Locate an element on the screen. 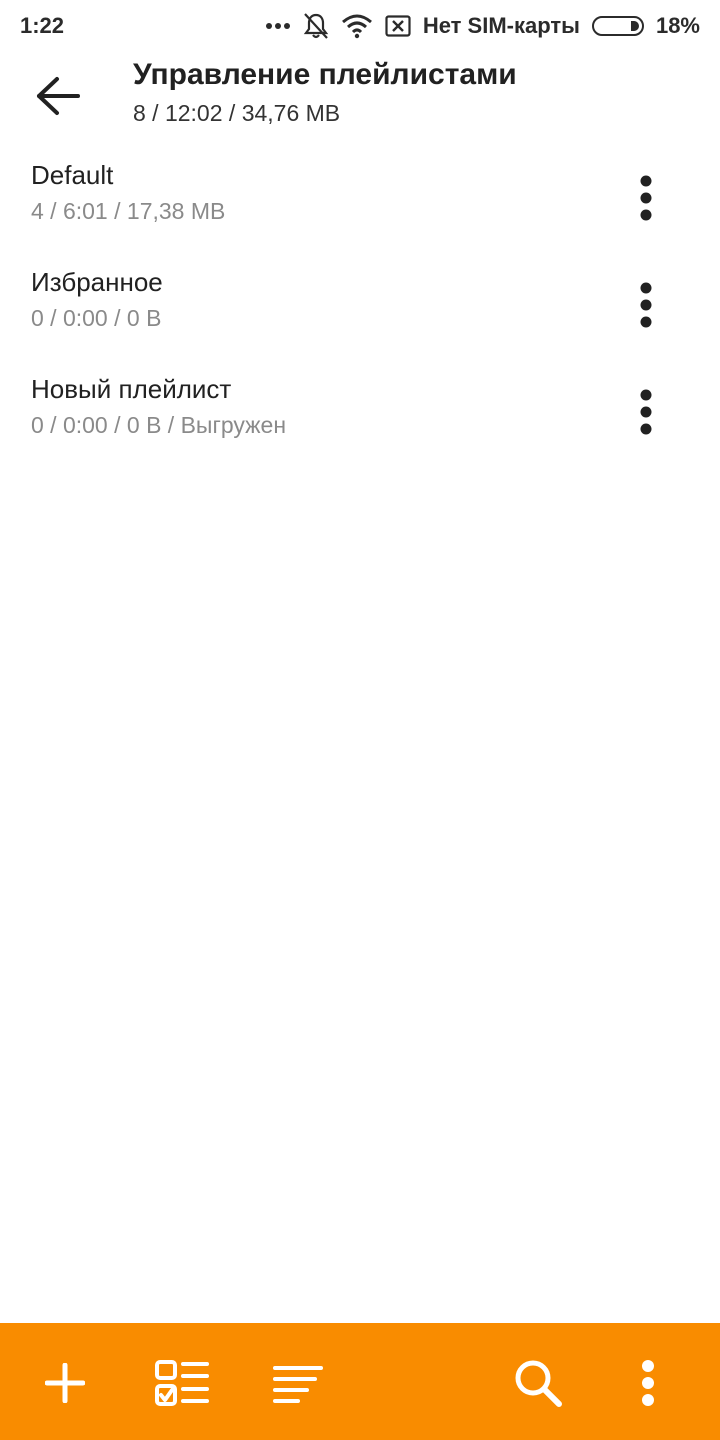  back-button is located at coordinates (58, 96).